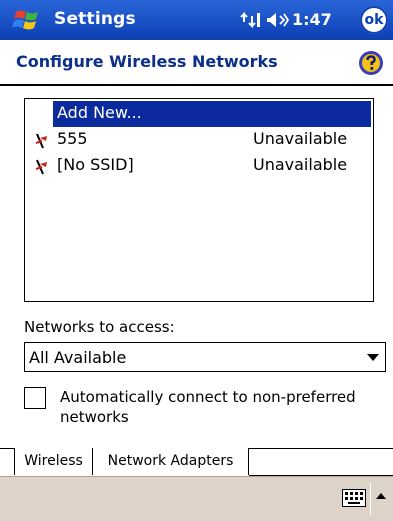  What do you see at coordinates (251, 20) in the screenshot?
I see `connectivity-icon` at bounding box center [251, 20].